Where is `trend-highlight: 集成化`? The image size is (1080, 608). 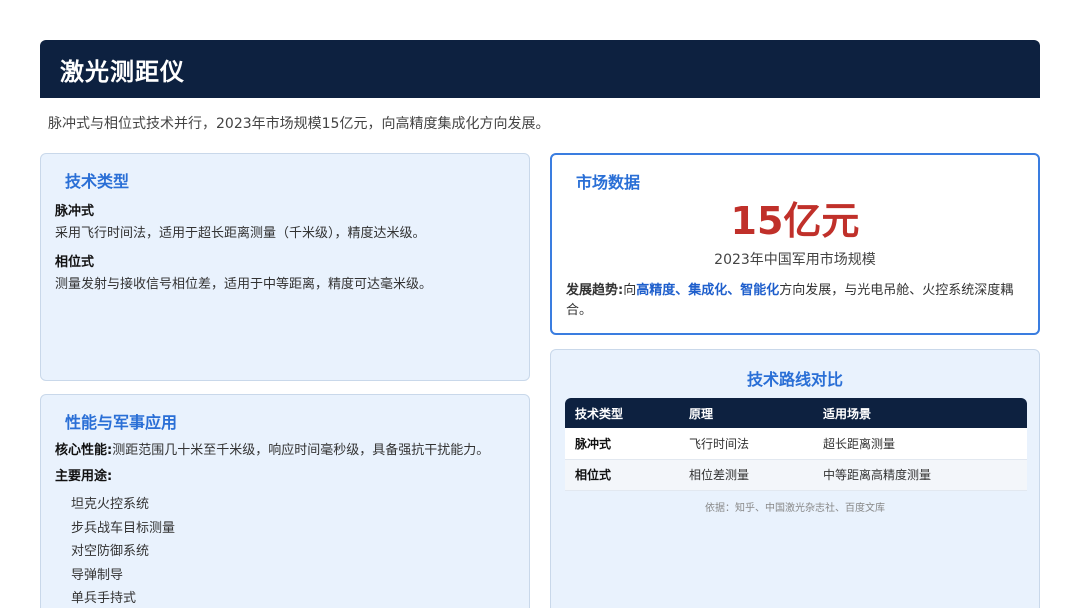
trend-highlight: 集成化 is located at coordinates (708, 290).